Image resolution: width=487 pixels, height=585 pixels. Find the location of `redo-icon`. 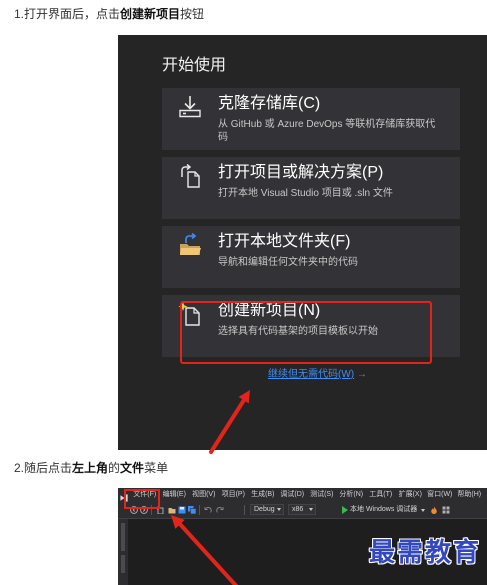

redo-icon is located at coordinates (220, 510).